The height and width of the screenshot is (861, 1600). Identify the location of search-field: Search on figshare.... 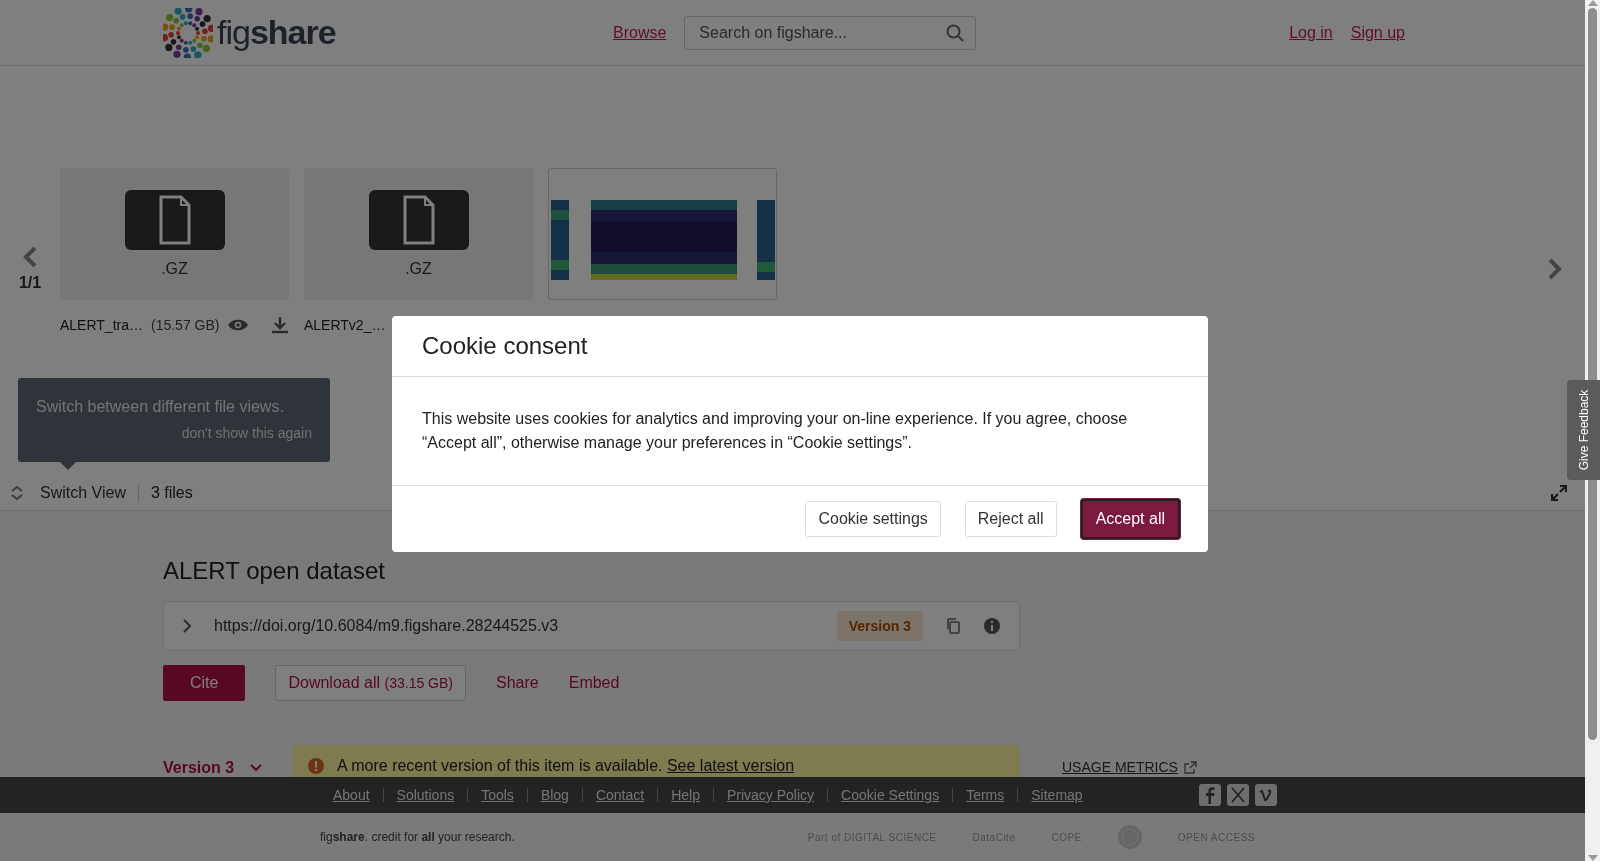
(830, 32).